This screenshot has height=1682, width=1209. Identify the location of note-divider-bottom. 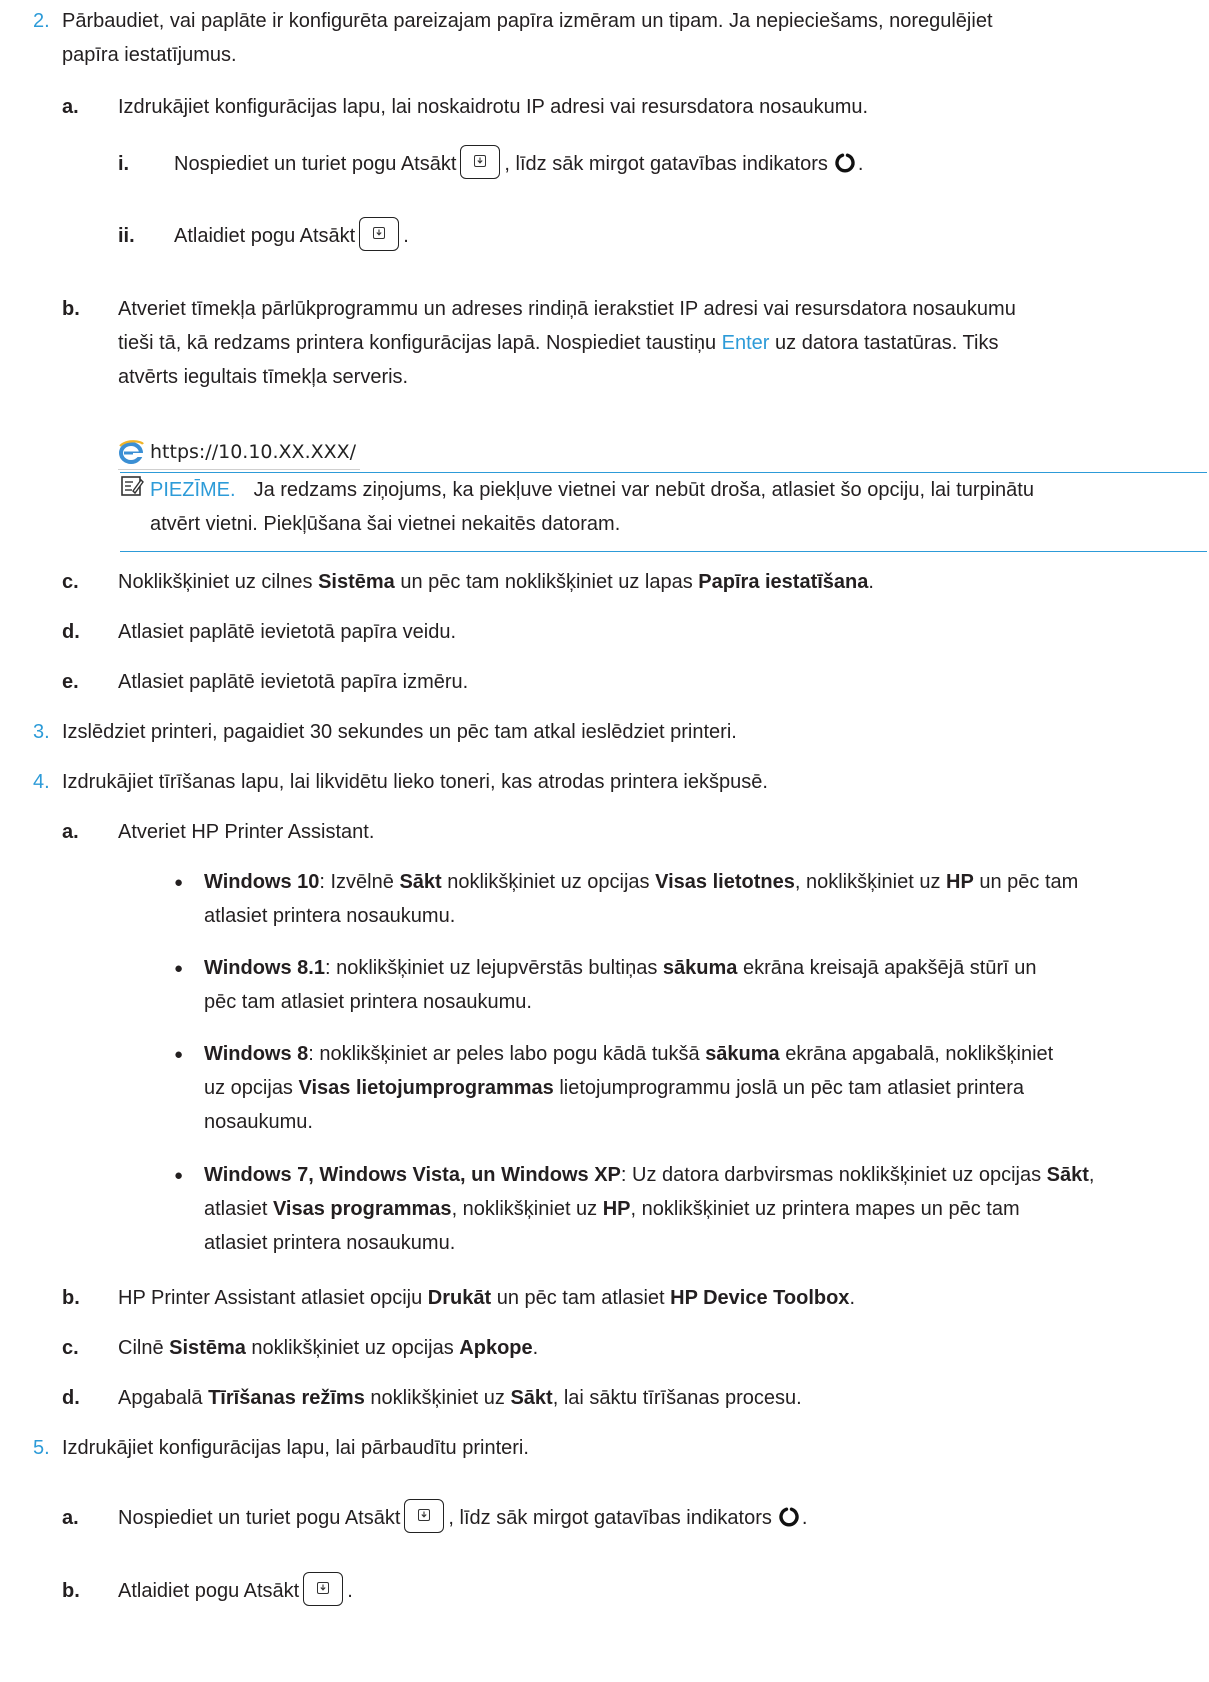
(663, 551).